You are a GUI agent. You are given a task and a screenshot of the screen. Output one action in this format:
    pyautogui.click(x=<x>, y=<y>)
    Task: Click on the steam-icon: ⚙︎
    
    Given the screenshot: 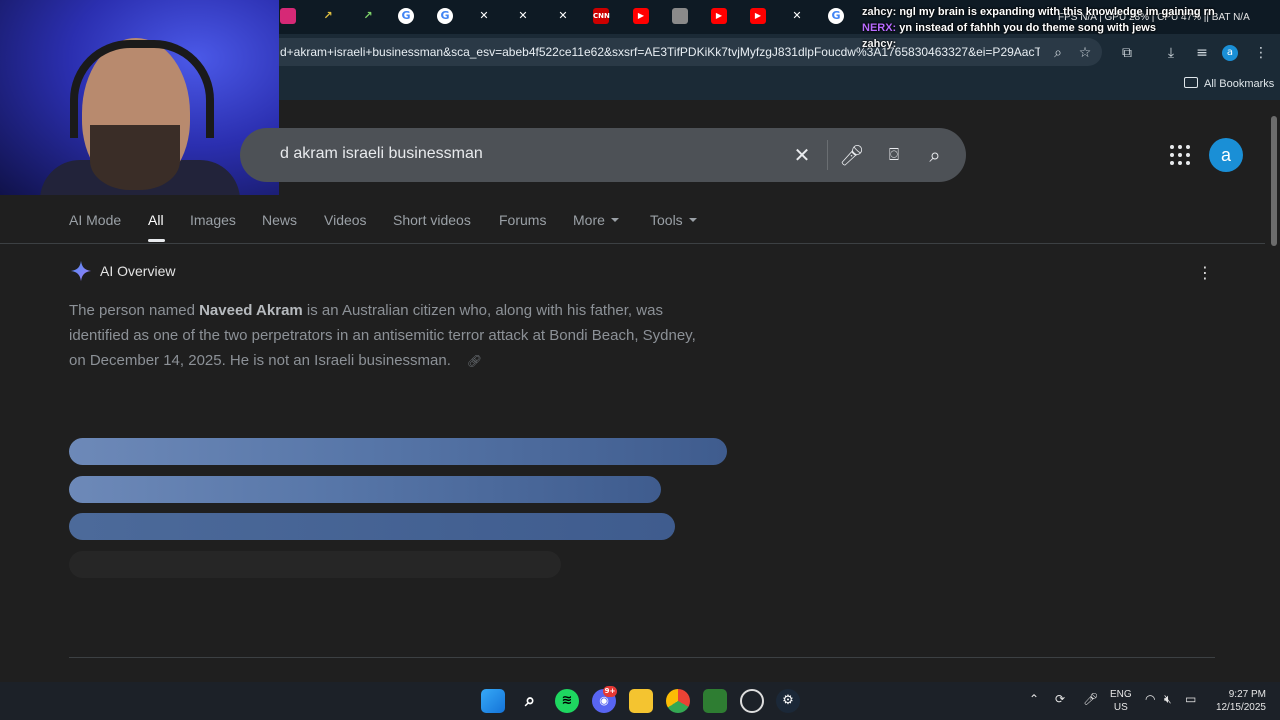 What is the action you would take?
    pyautogui.click(x=788, y=701)
    